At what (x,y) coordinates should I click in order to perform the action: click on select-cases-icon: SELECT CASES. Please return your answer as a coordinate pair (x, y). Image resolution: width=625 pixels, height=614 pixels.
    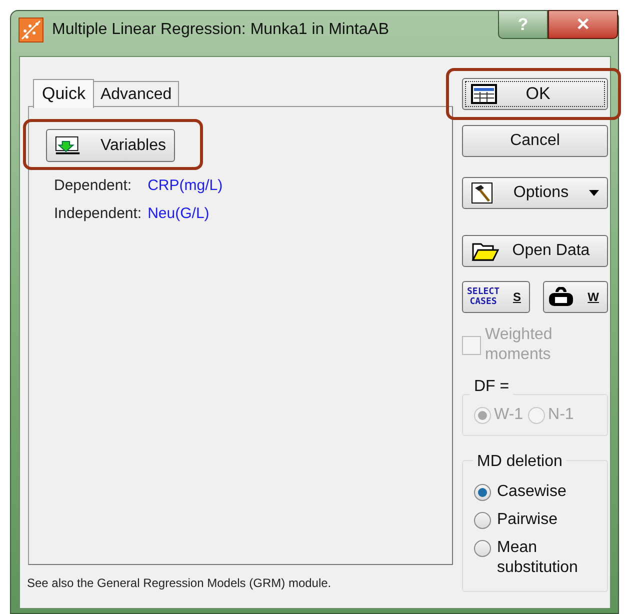
    Looking at the image, I should click on (483, 297).